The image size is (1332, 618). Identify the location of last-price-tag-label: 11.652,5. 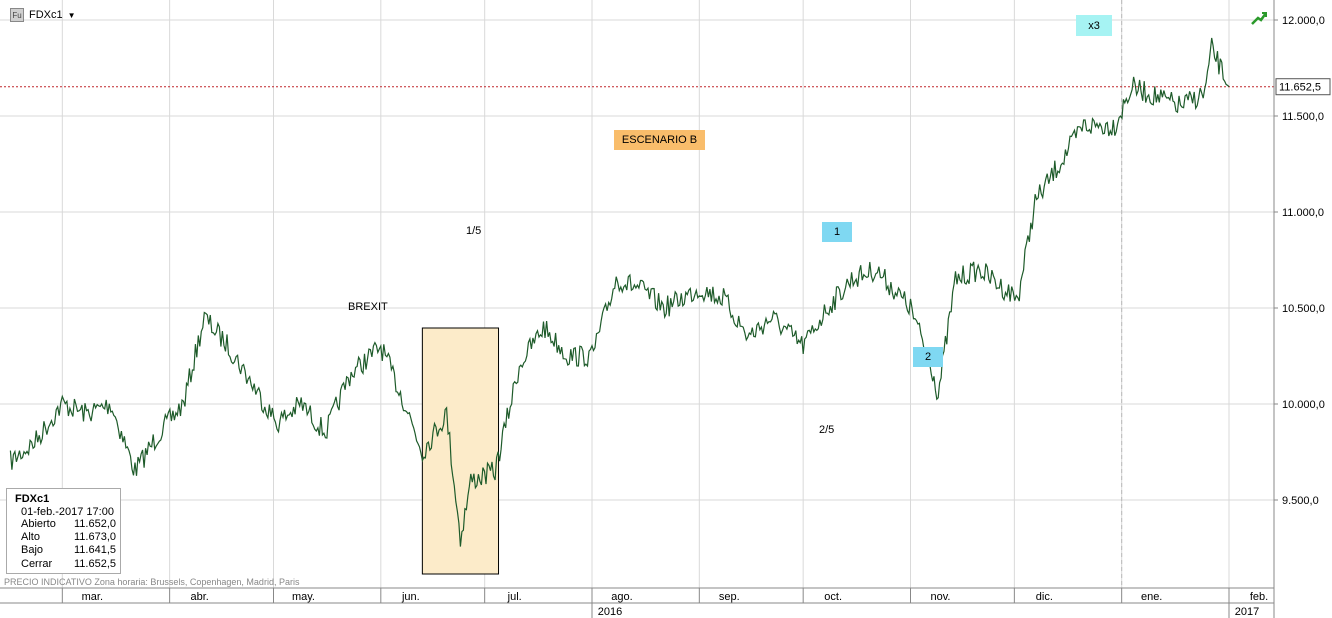
(1300, 88).